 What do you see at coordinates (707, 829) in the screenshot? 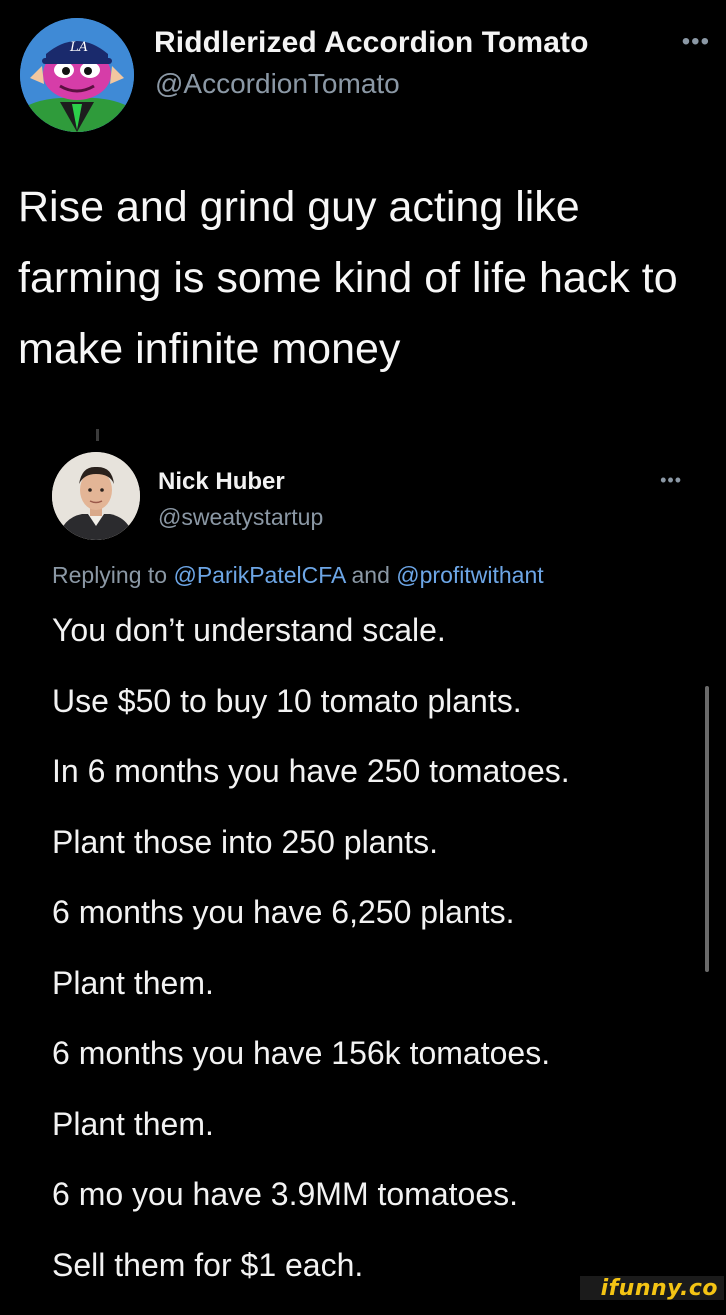
I see `scrollbar-thumb` at bounding box center [707, 829].